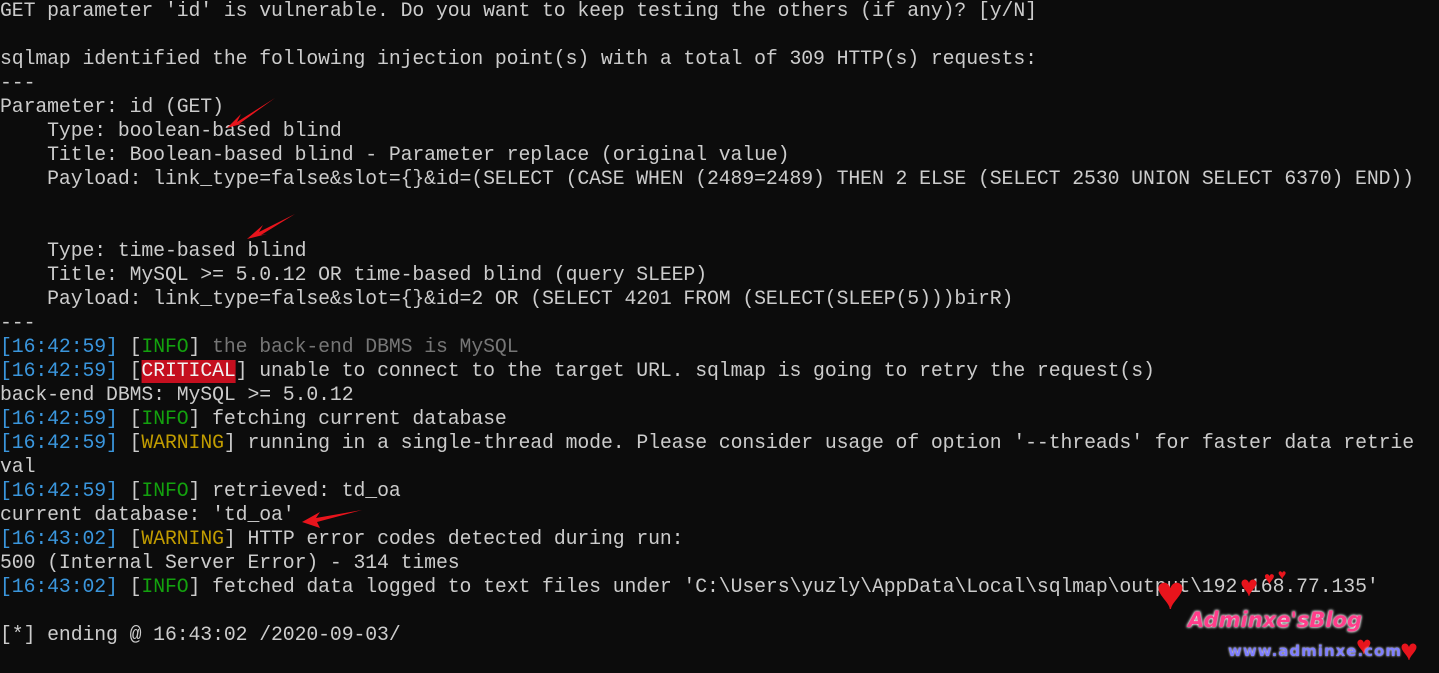 The width and height of the screenshot is (1439, 673). I want to click on terminal-line: Type: boolean-based blind, so click(171, 131).